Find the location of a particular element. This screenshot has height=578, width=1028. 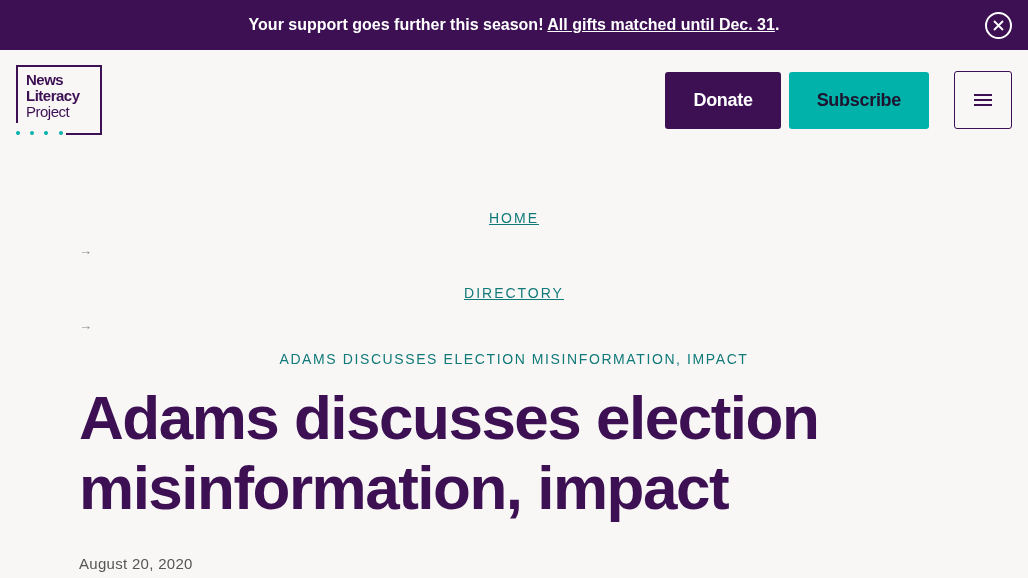

banner-link: All gifts matched until Dec. 31 is located at coordinates (661, 24).